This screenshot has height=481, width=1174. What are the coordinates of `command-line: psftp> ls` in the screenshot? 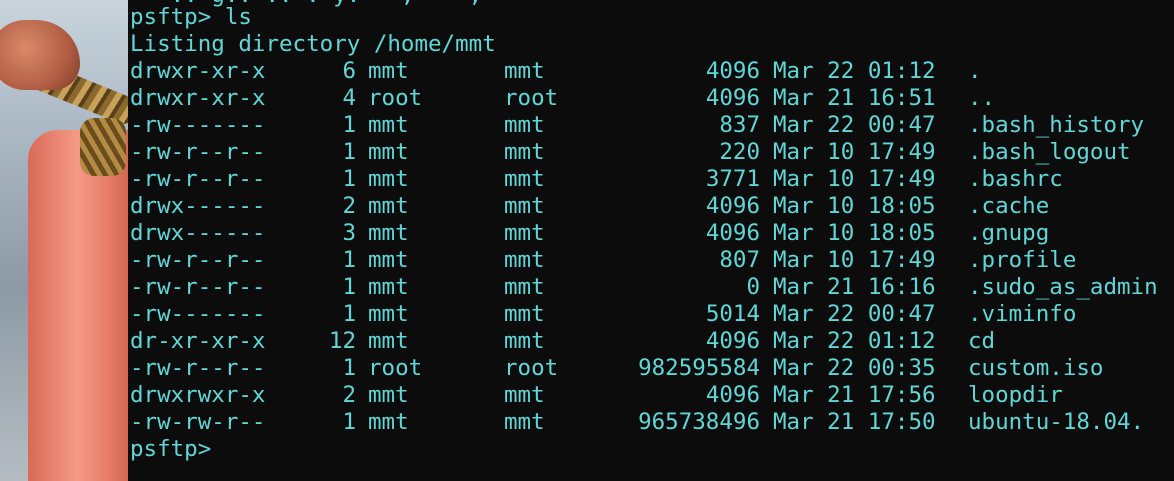 It's located at (191, 17).